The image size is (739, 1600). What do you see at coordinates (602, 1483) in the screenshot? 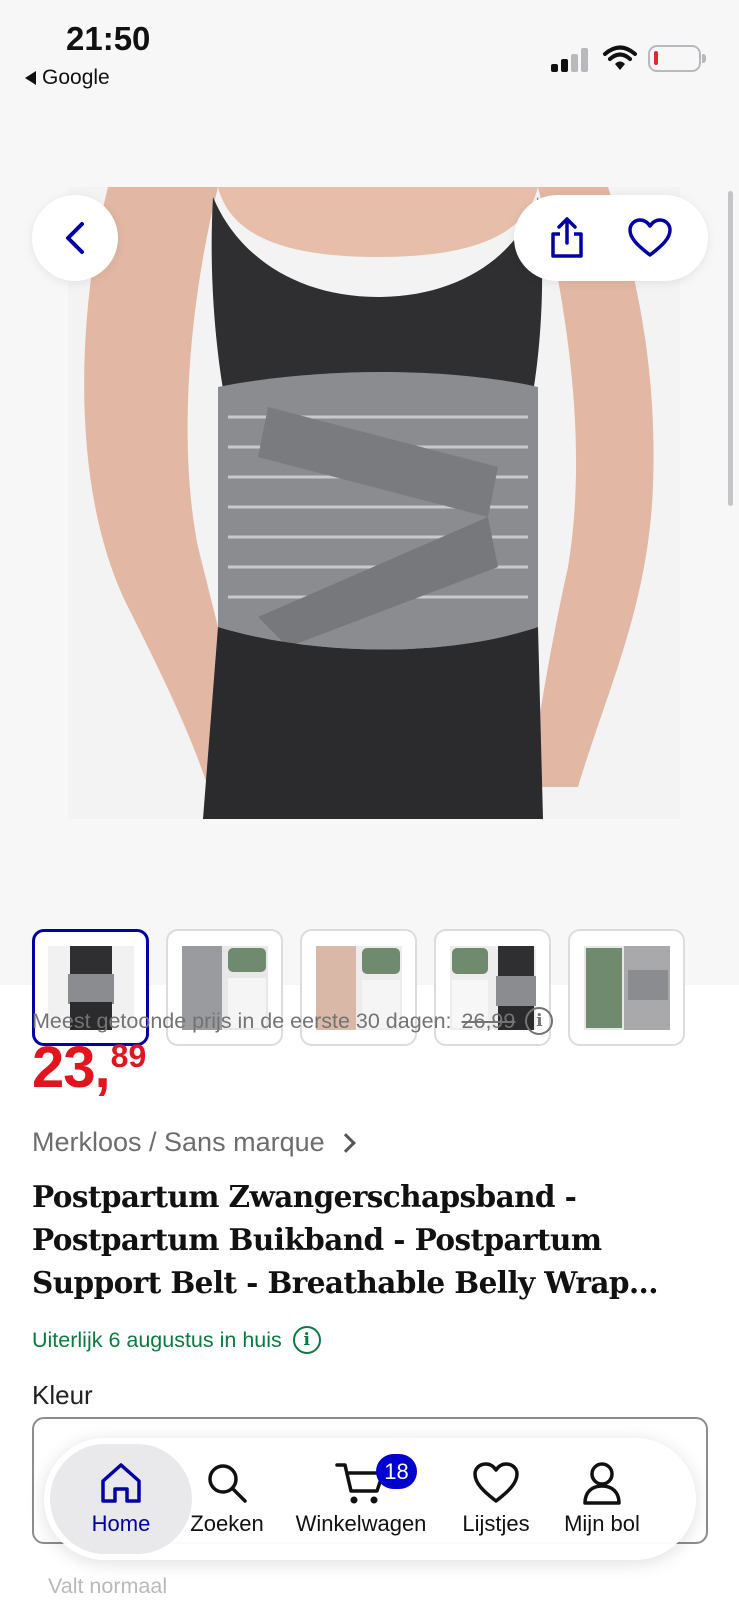
I see `user-icon` at bounding box center [602, 1483].